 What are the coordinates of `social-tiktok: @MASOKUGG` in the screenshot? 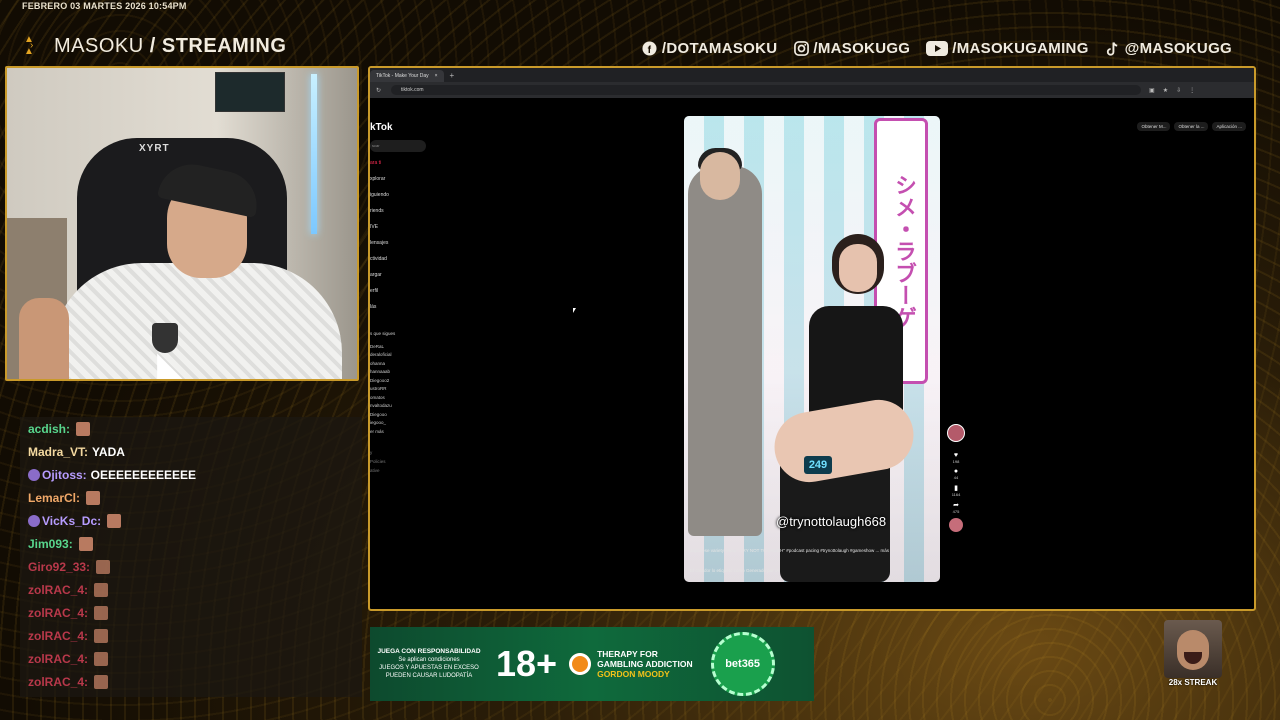 It's located at (1168, 48).